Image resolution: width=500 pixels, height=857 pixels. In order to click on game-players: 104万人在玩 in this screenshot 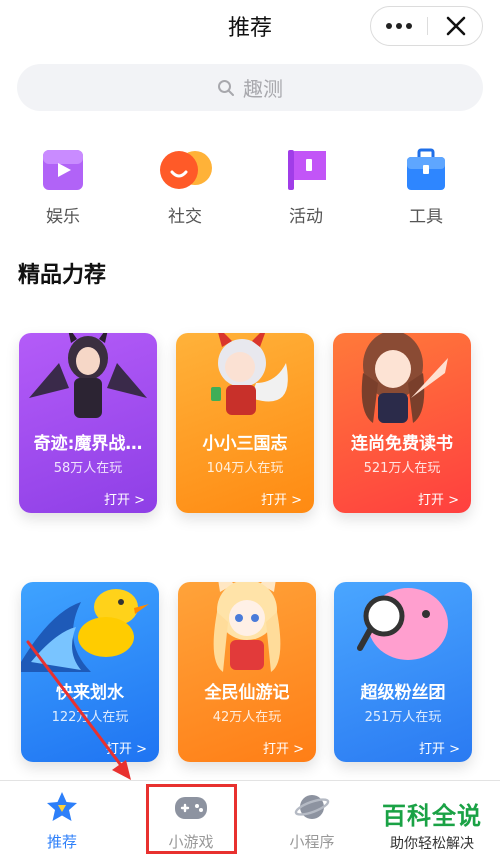, I will do `click(245, 468)`.